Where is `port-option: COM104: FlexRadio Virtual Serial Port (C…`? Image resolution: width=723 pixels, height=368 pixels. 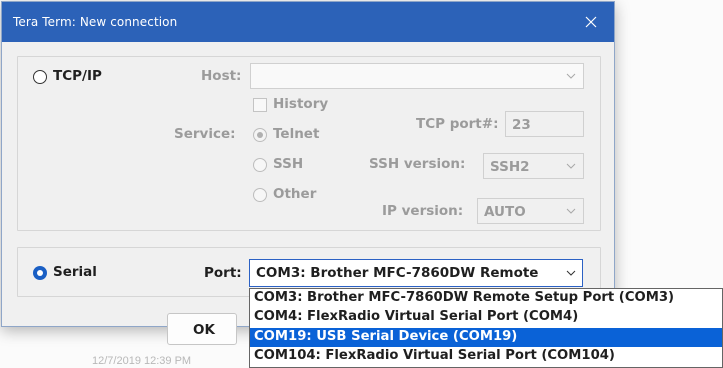
port-option: COM104: FlexRadio Virtual Serial Port (C… is located at coordinates (486, 356).